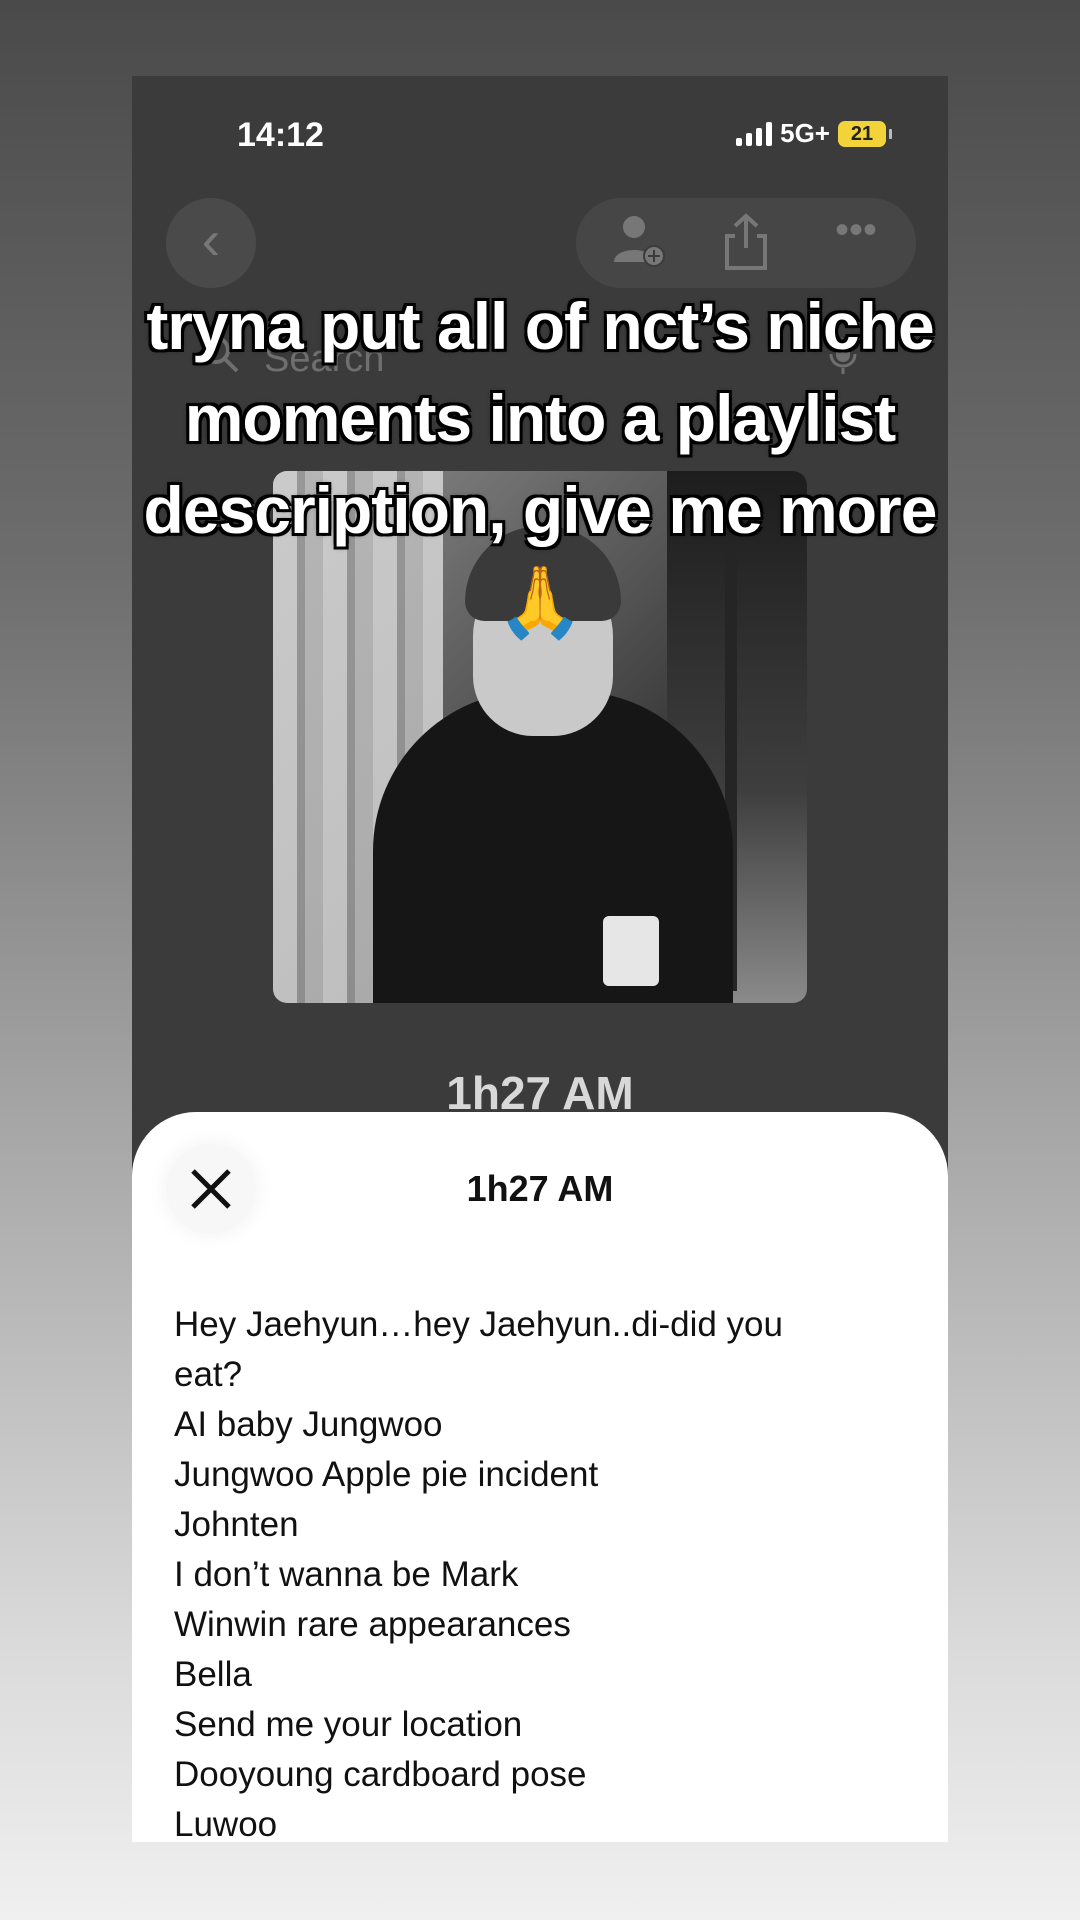  I want to click on actions-group: •••, so click(746, 243).